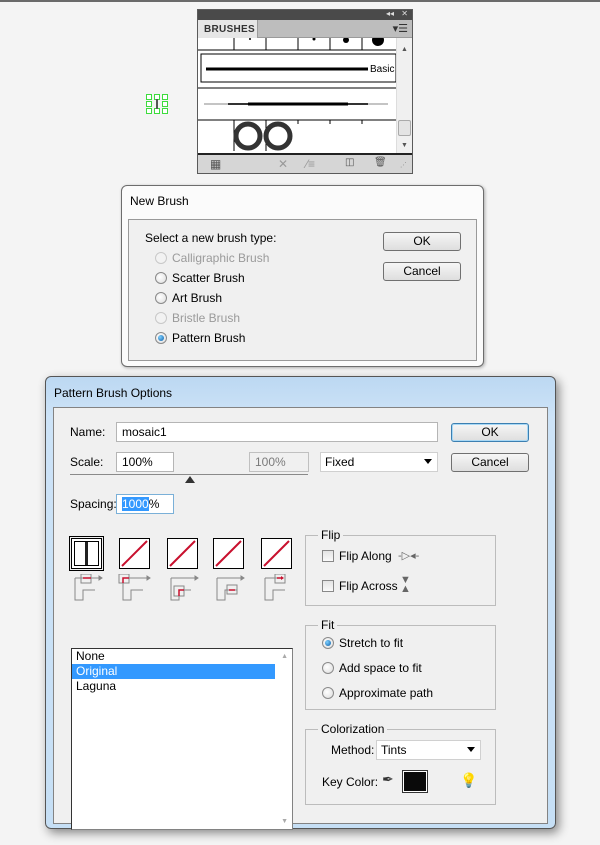 The image size is (600, 845). Describe the element at coordinates (230, 588) in the screenshot. I see `start-tile-diagram-icon` at that location.